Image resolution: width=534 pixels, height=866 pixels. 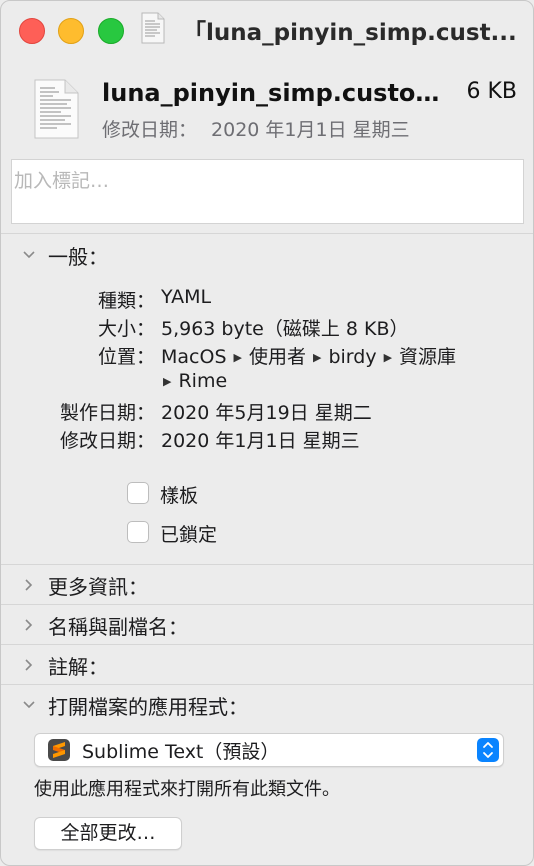 I want to click on kind-label: 種類：, so click(x=126, y=301).